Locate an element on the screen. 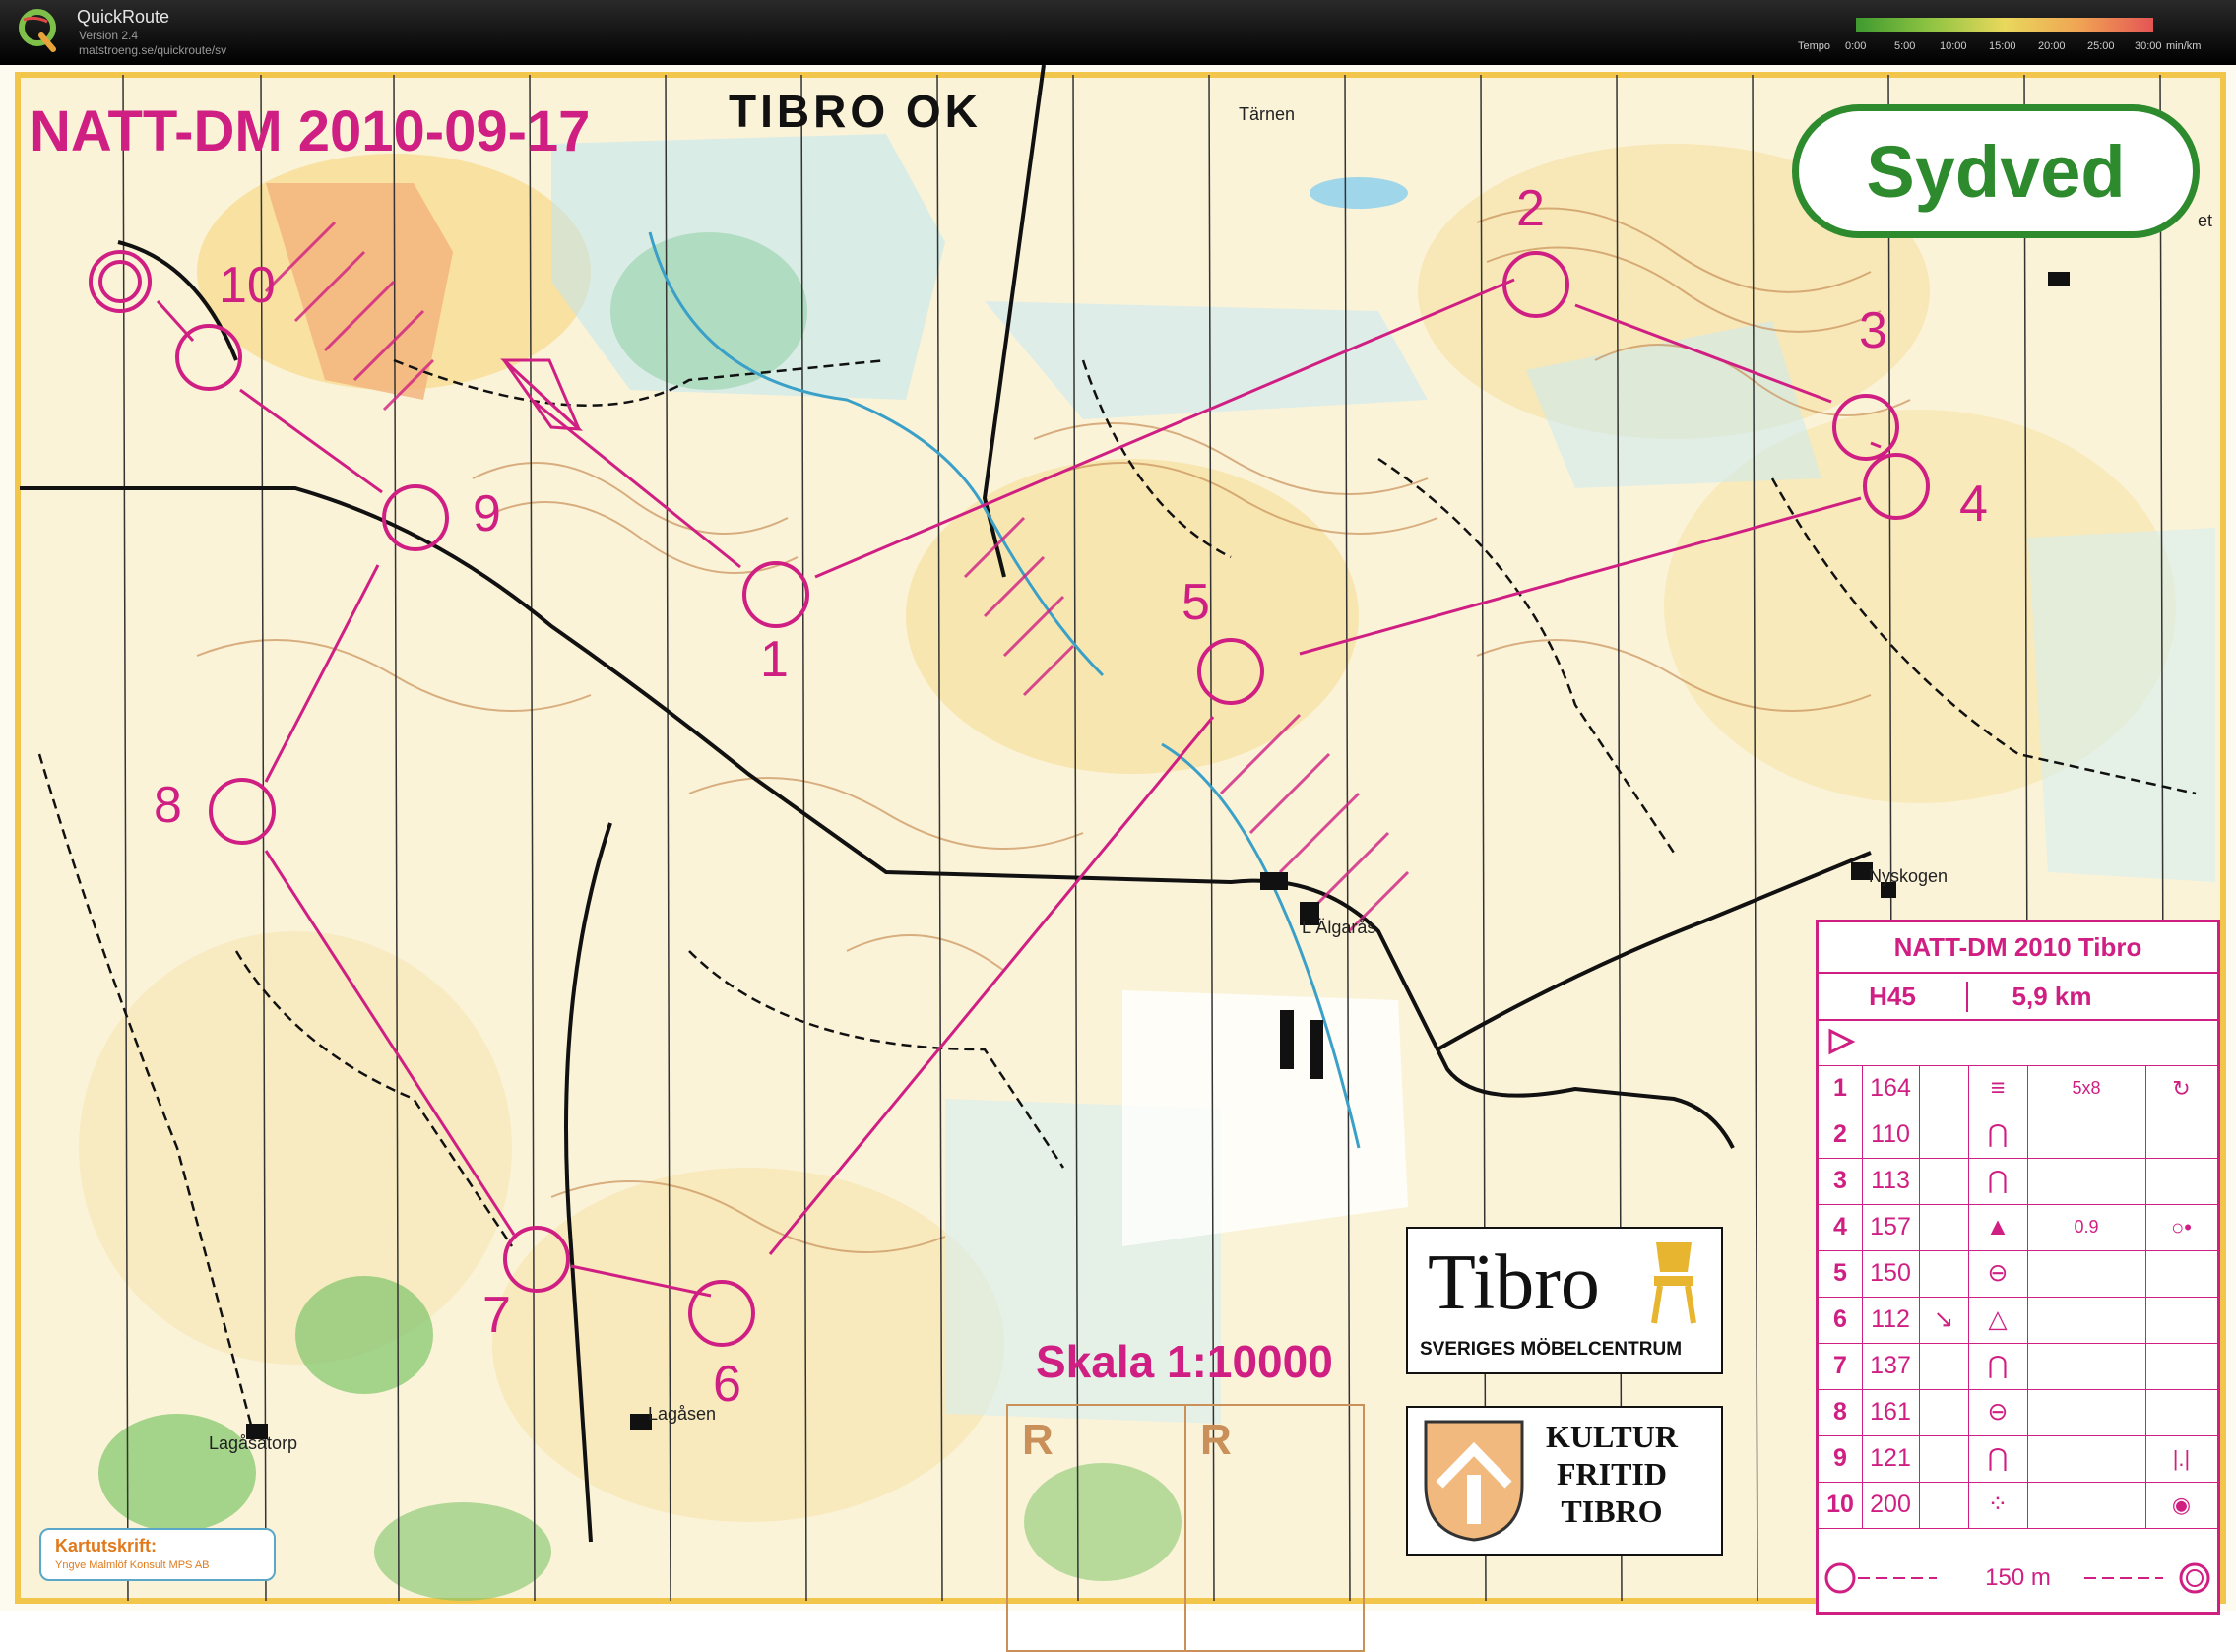 The image size is (2236, 1652). tempo-tick: 25:00 is located at coordinates (2101, 46).